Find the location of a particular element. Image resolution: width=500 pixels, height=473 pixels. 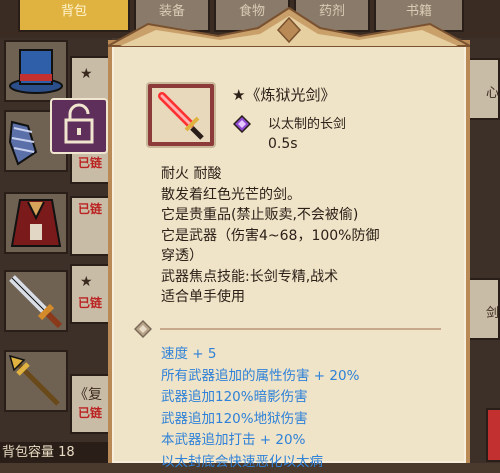

description-line: 武器焦点技能:长剑专精,战术 is located at coordinates (306, 277).